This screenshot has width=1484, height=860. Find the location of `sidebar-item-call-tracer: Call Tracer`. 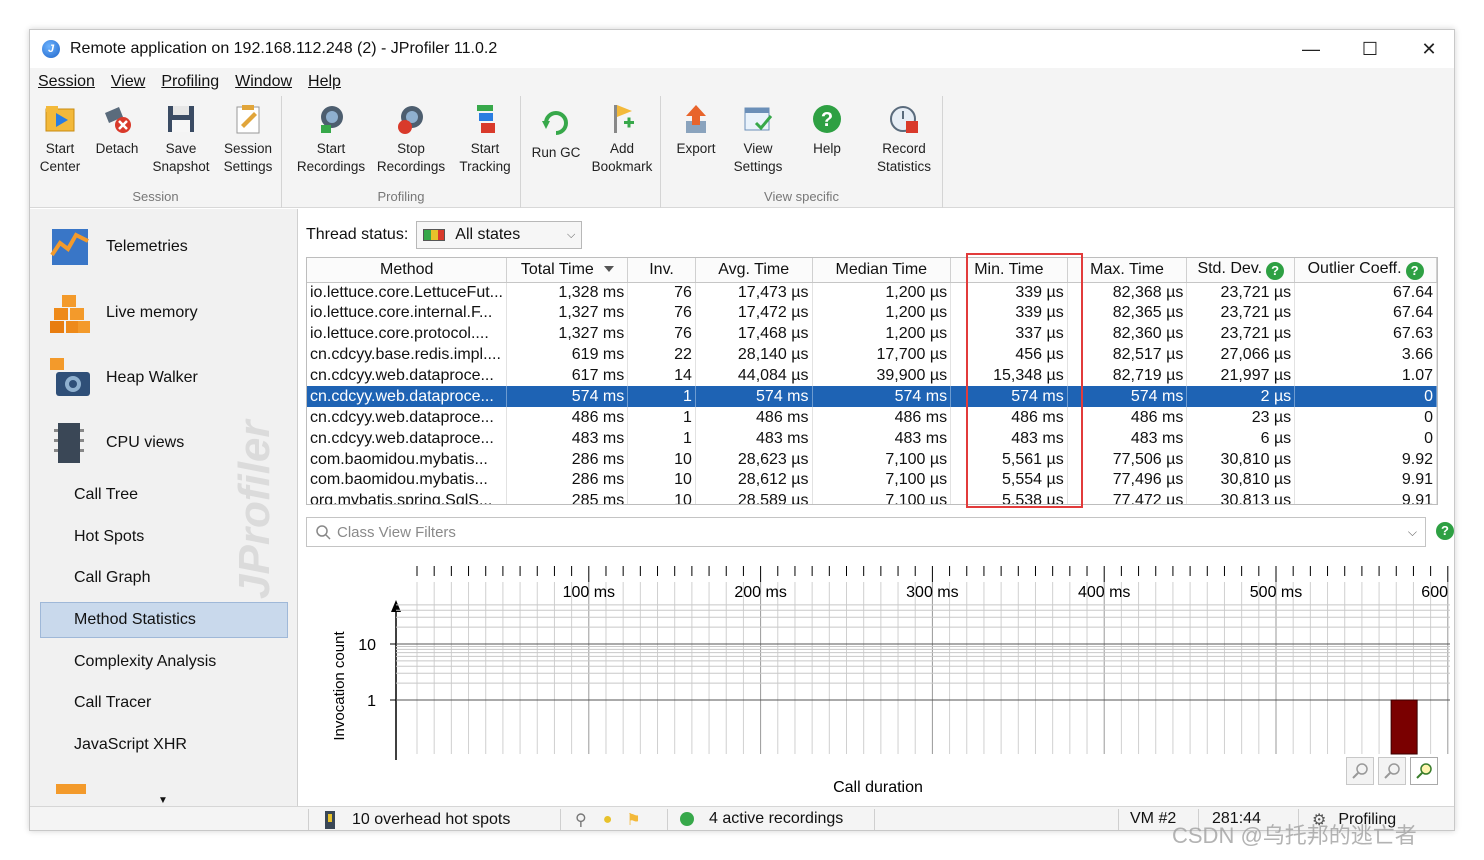

sidebar-item-call-tracer: Call Tracer is located at coordinates (112, 703).